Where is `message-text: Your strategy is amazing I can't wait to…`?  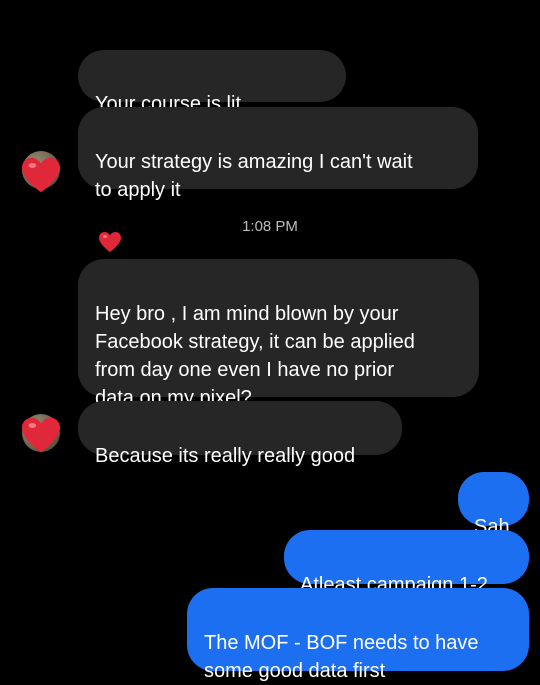
message-text: Your strategy is amazing I can't wait to… is located at coordinates (254, 176).